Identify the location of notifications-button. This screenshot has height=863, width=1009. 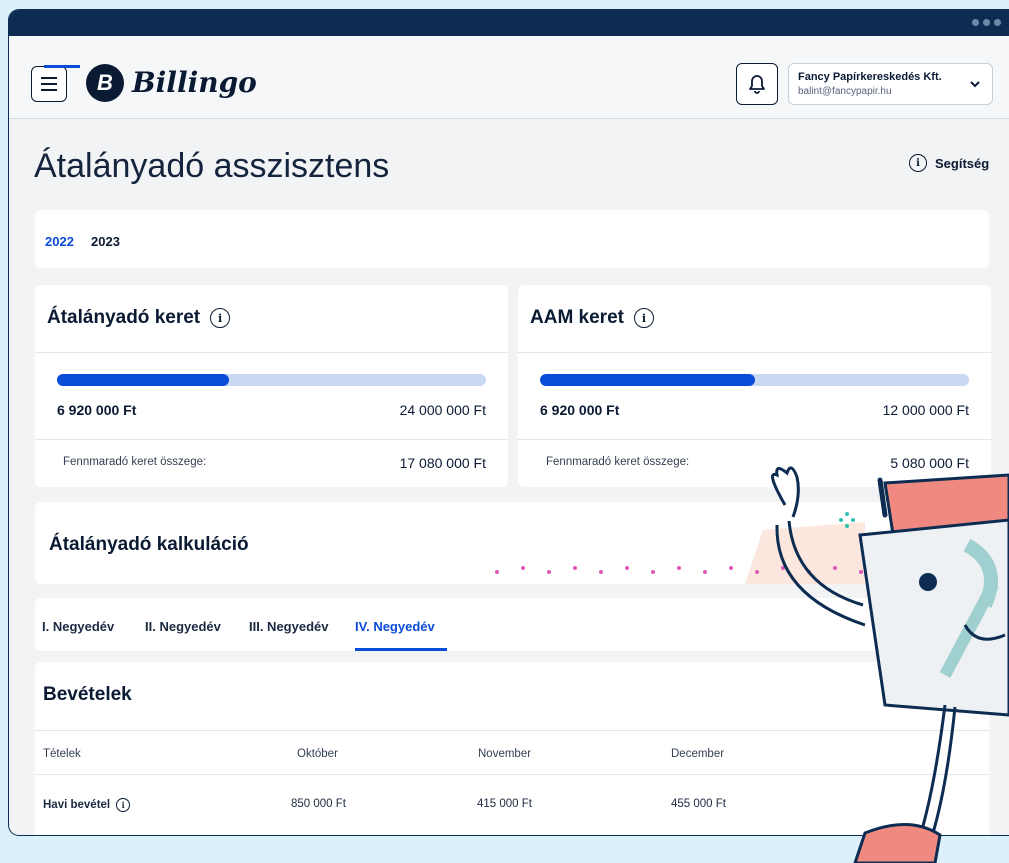
(757, 84).